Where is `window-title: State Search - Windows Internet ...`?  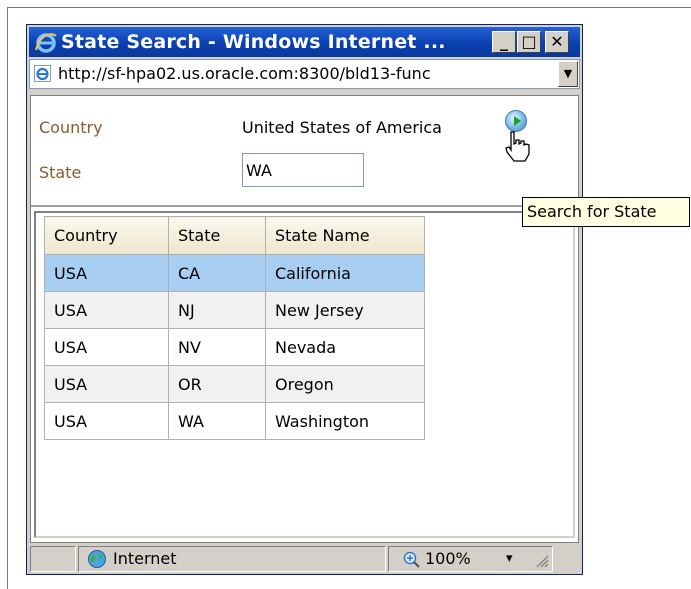 window-title: State Search - Windows Internet ... is located at coordinates (253, 42).